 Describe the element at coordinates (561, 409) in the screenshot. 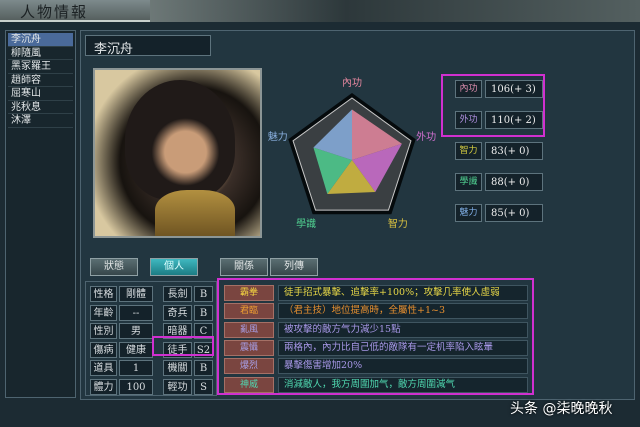

I see `watermark: 头条 @柒晚晚秋` at that location.